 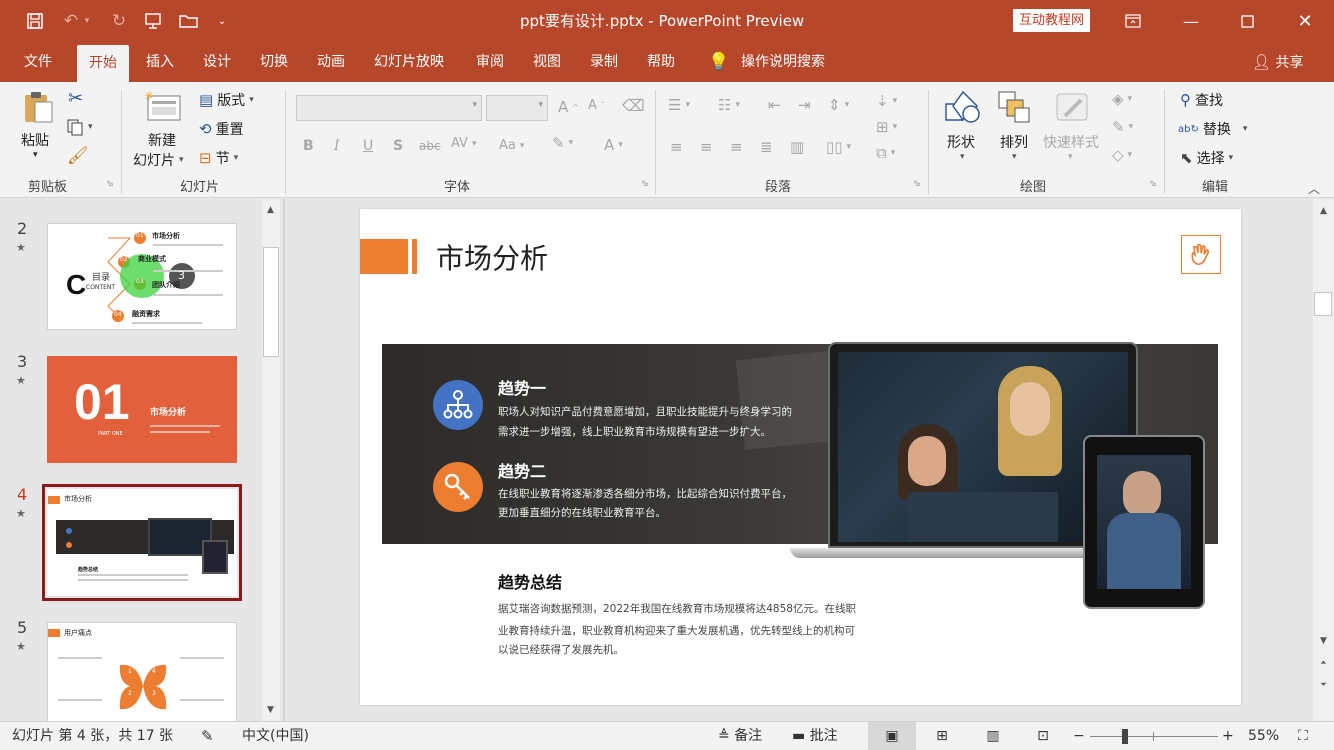 I want to click on shape-effects-icon: ◇ ▾, so click(x=1122, y=155).